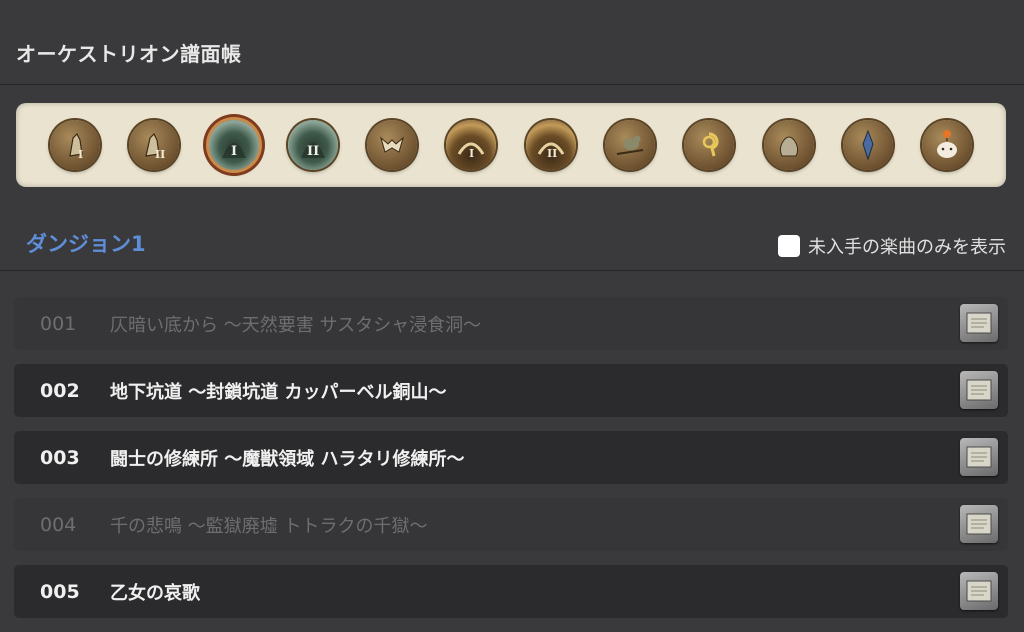  Describe the element at coordinates (511, 390) in the screenshot. I see `track-row: 002 地下坑道 〜封鎖坑道 カッパーベル銅山〜` at that location.